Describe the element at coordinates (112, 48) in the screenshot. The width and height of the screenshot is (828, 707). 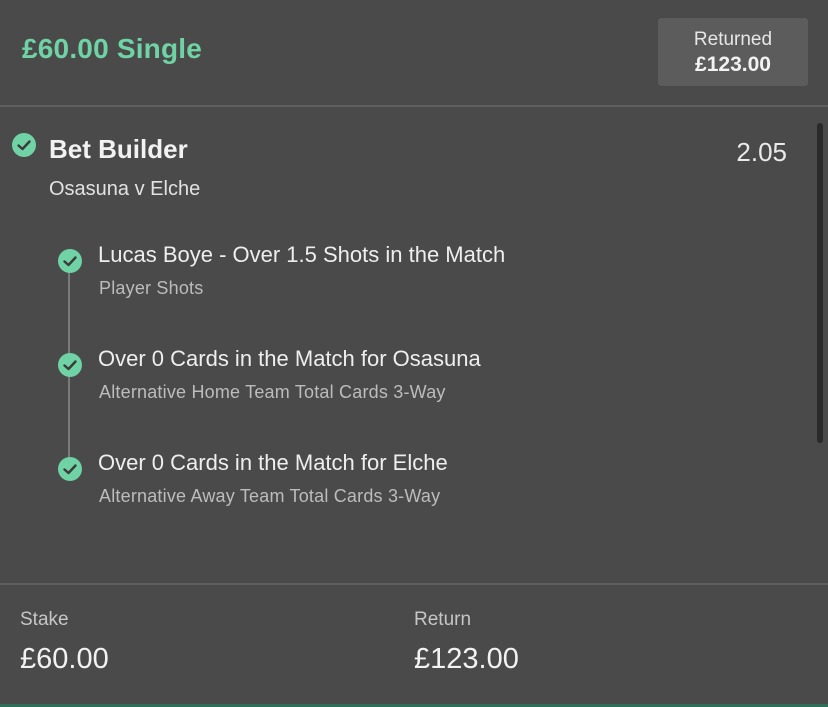
I see `bet-title: £60.00 Single` at that location.